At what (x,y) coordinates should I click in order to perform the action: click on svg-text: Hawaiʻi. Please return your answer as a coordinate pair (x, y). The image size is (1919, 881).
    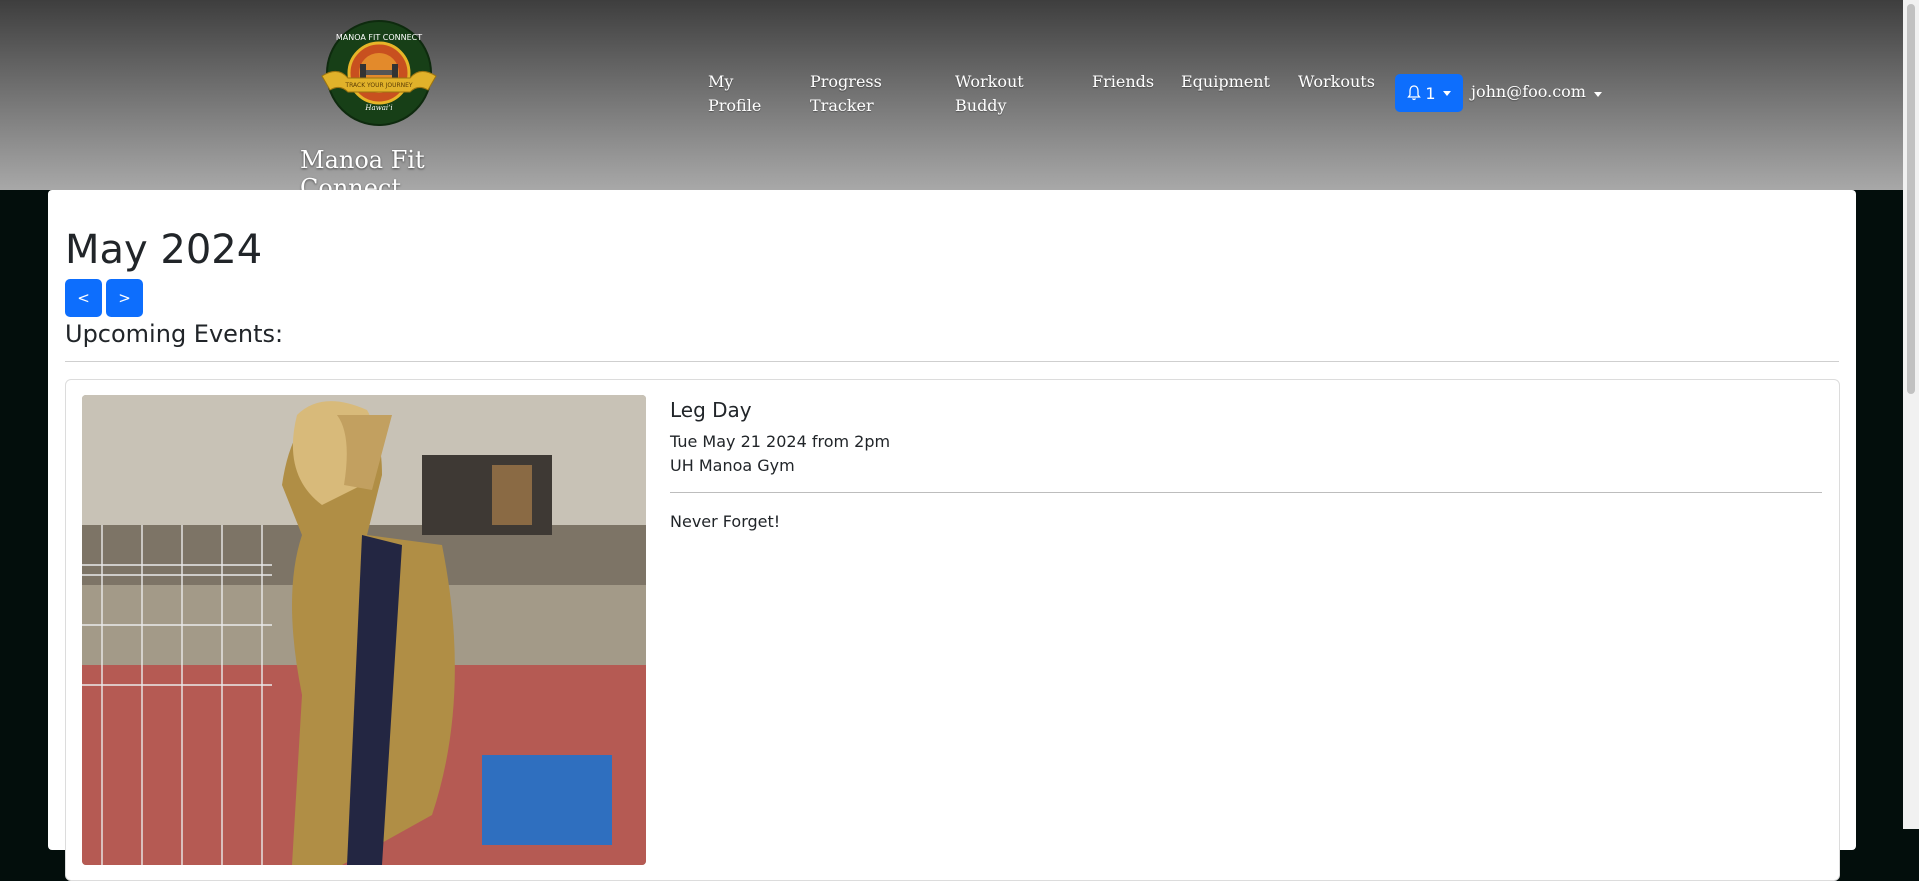
    Looking at the image, I should click on (378, 108).